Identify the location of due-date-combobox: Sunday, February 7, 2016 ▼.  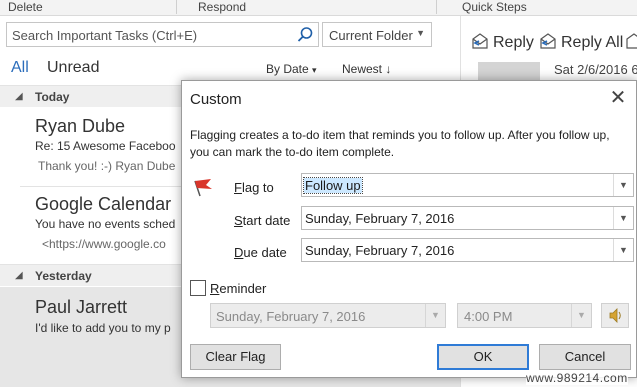
(467, 250).